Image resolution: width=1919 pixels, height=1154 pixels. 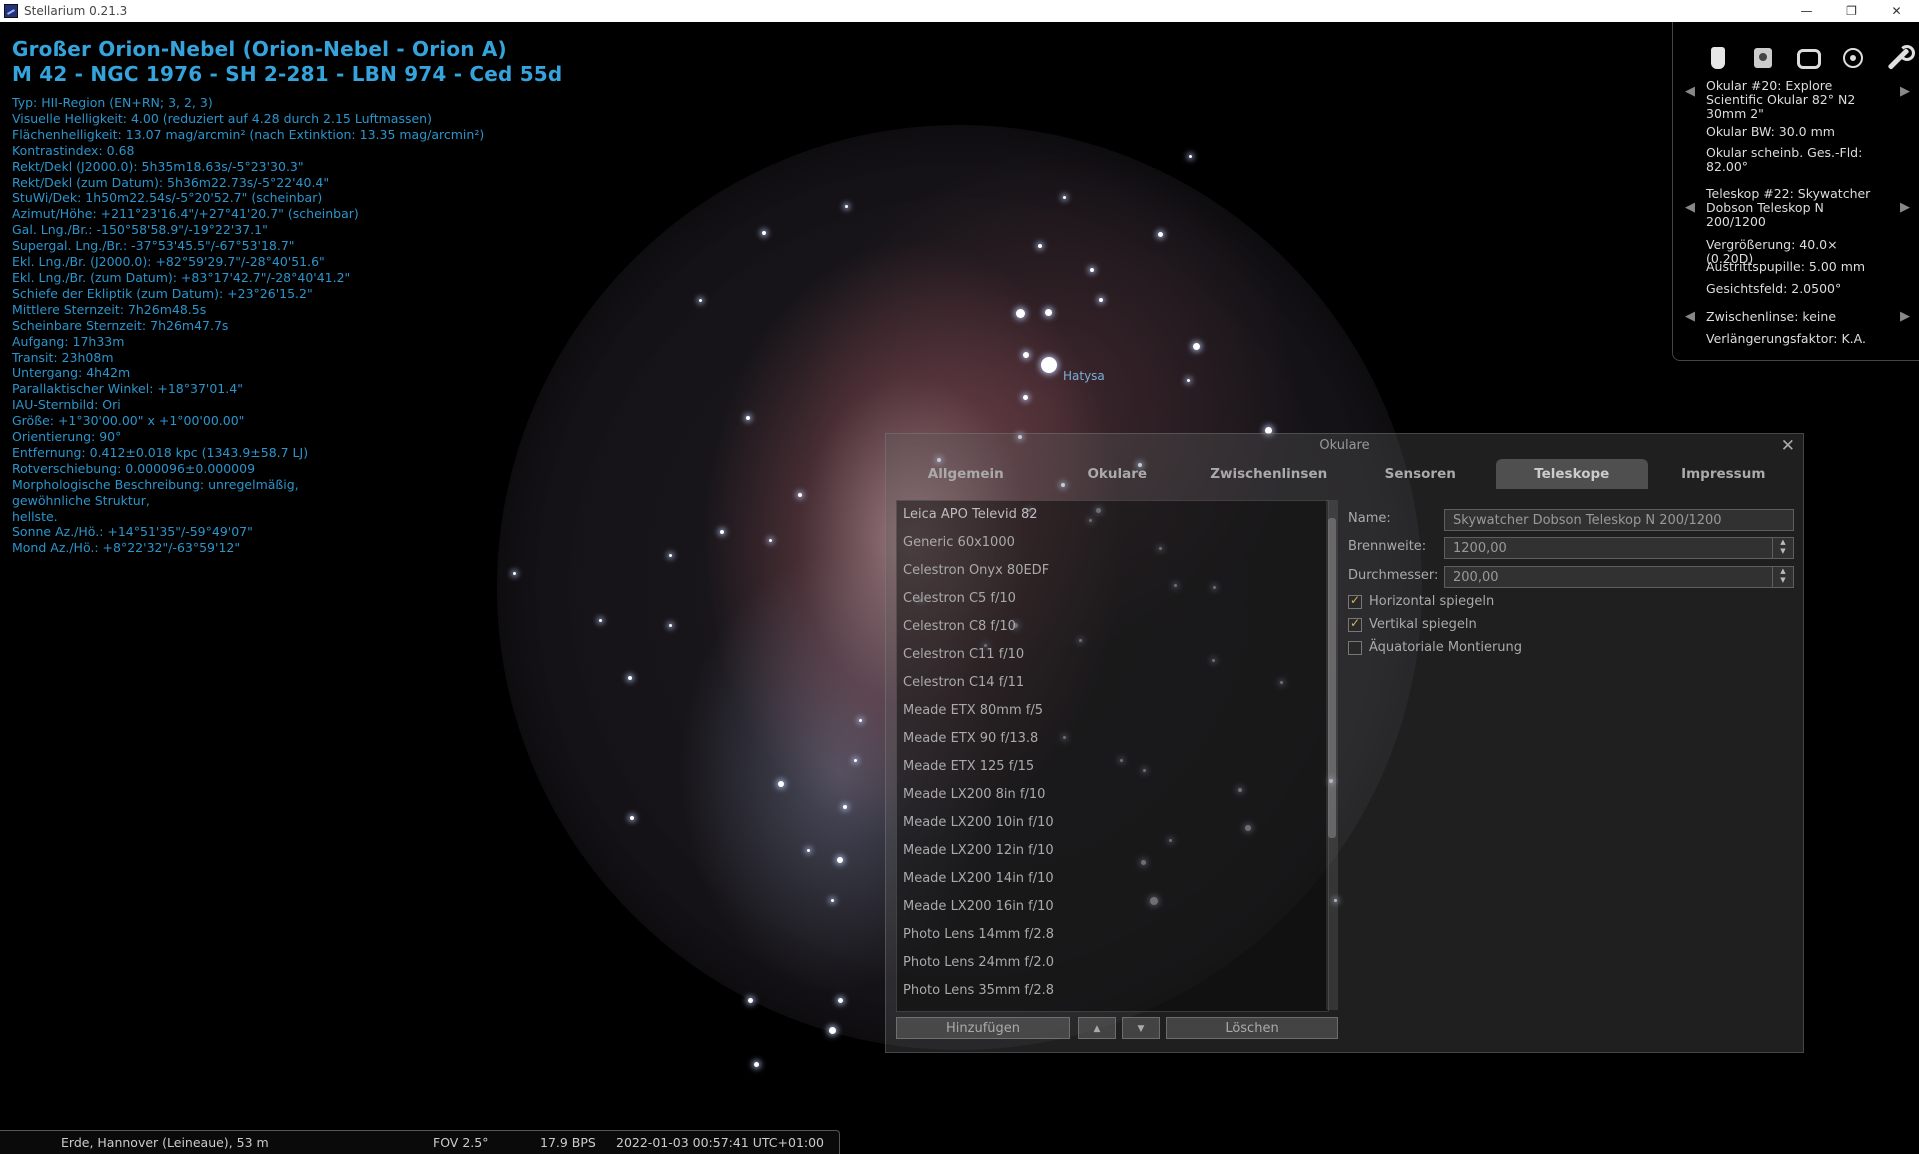 I want to click on info-line: hellste., so click(x=35, y=516).